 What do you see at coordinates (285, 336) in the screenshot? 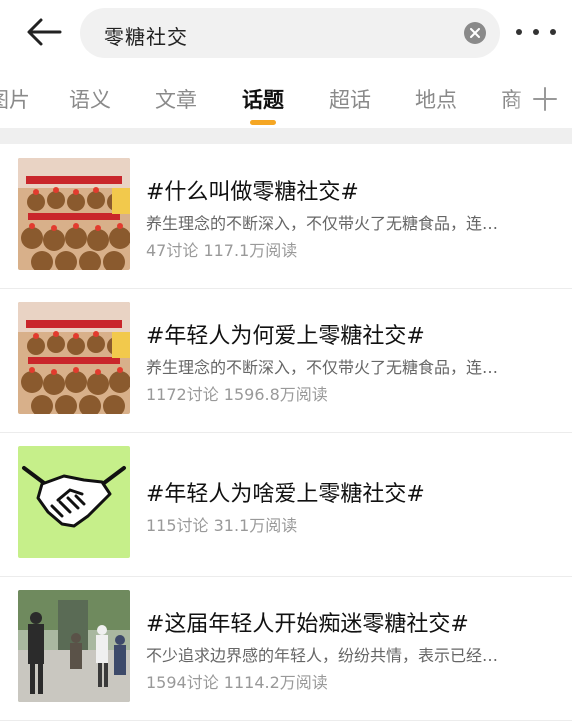
I see `topic-title: #年轻人为何爱上零糖社交#` at bounding box center [285, 336].